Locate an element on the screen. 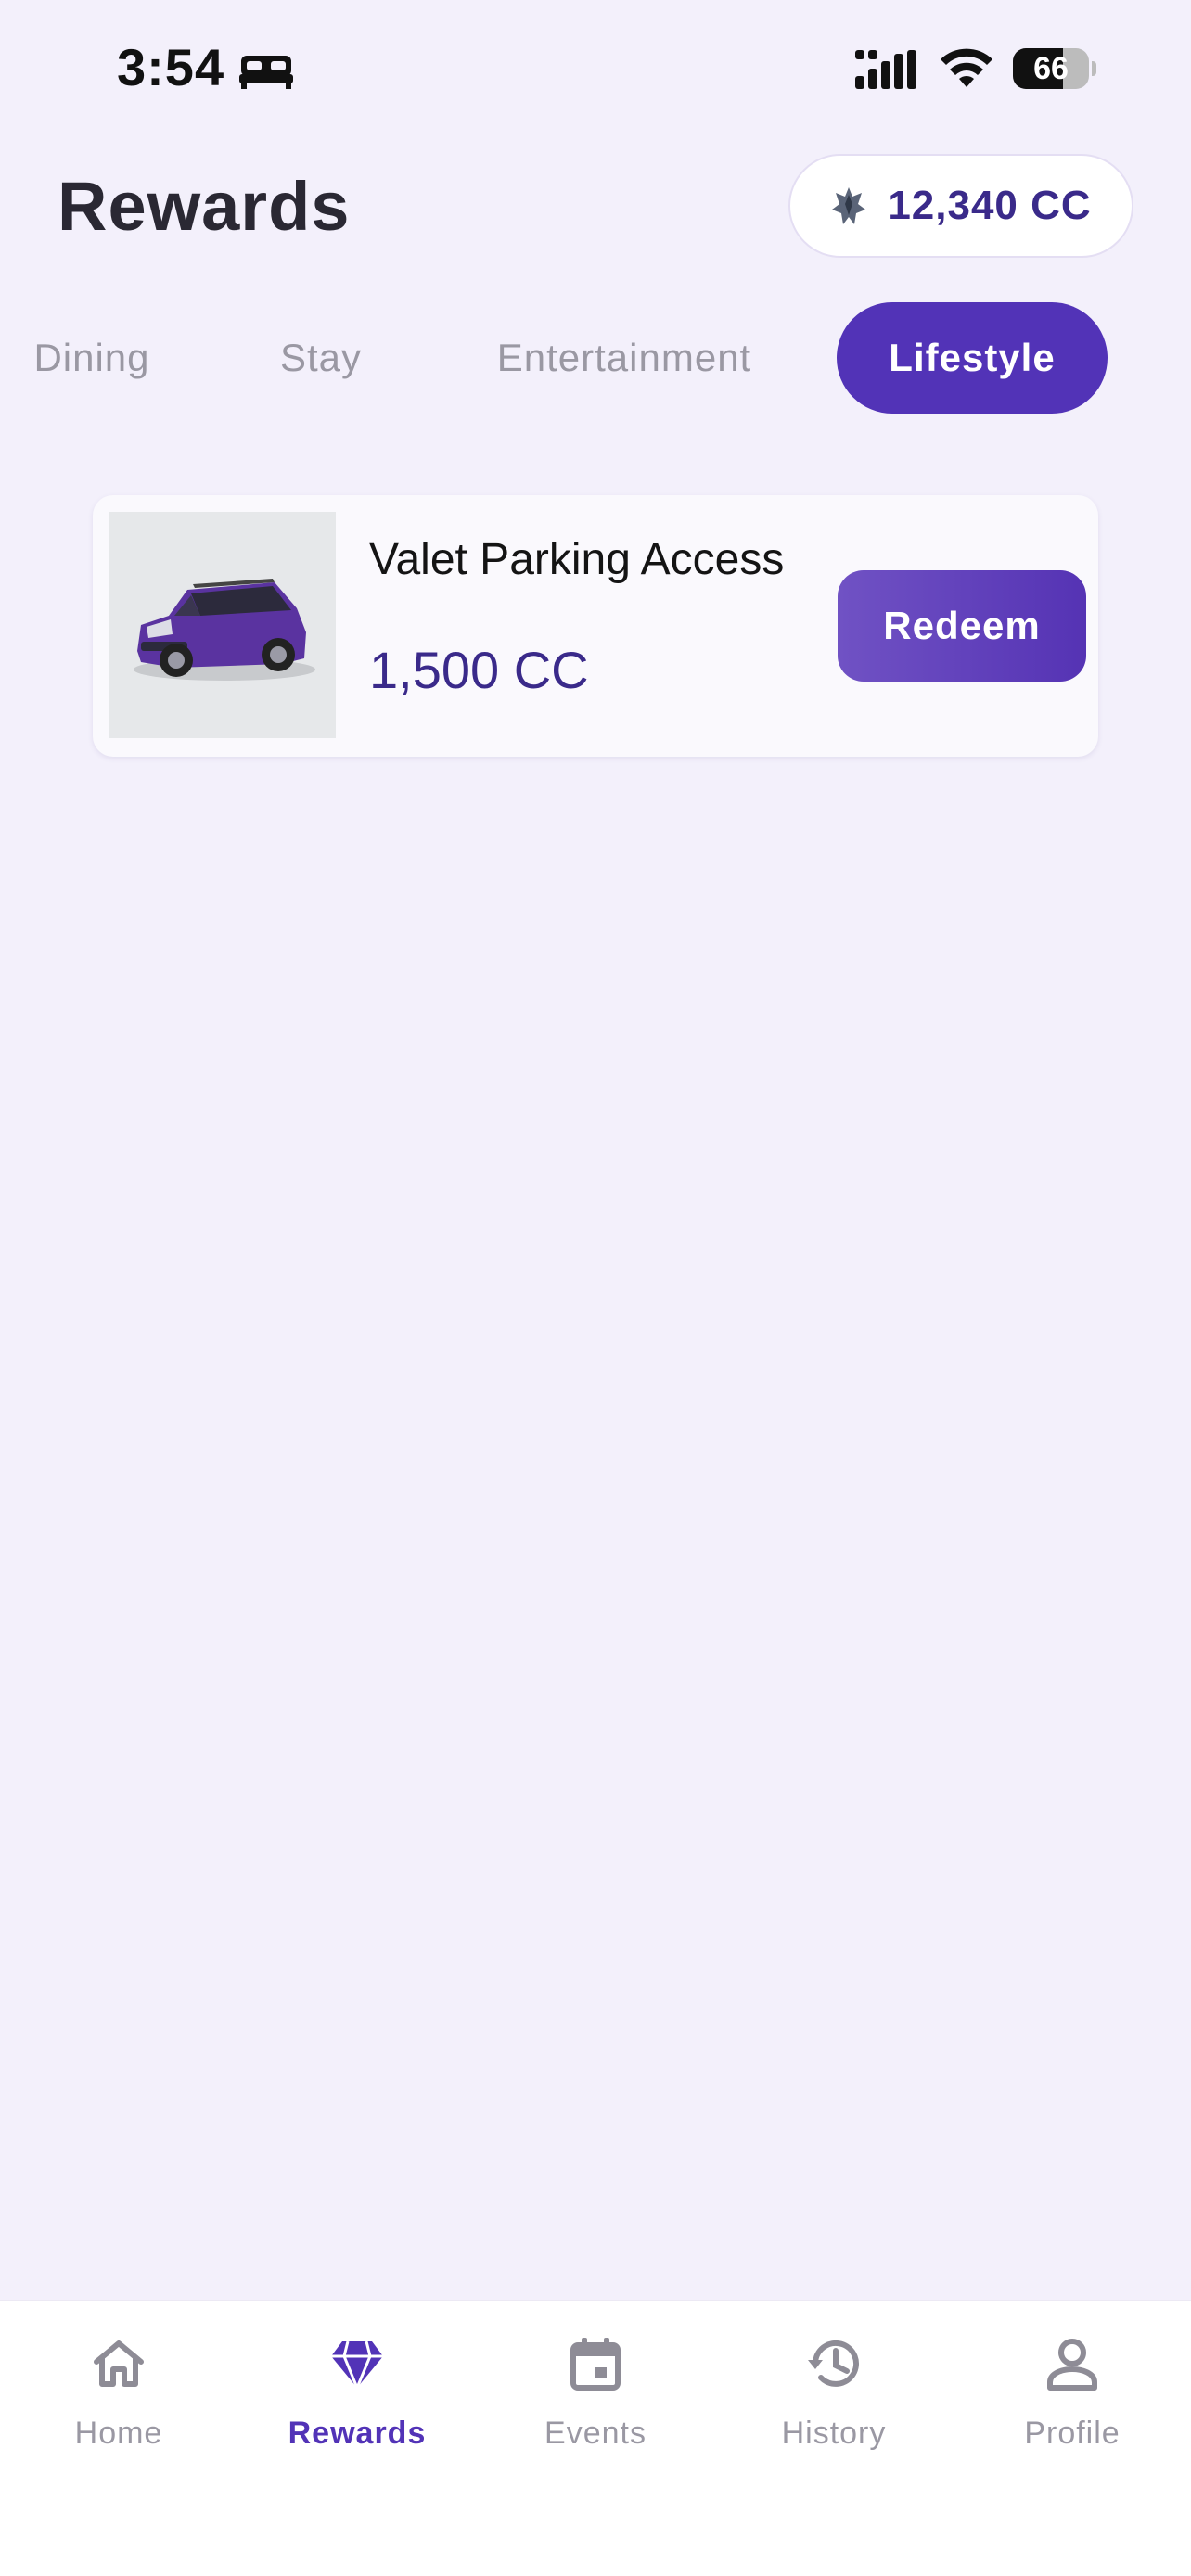  category-tabs: Dining Stay Entertainment Lifestyle is located at coordinates (595, 358).